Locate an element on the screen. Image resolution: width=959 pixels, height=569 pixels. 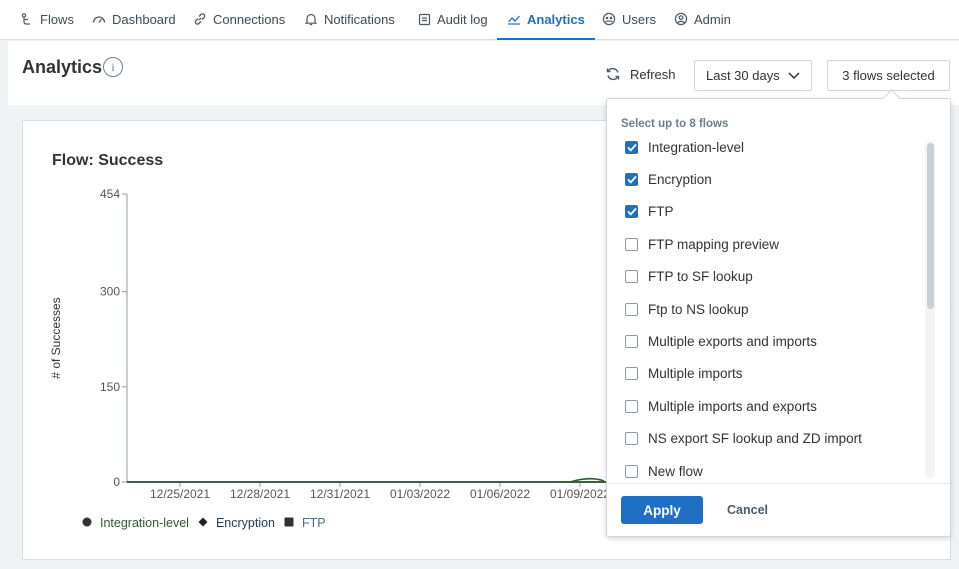
x-tick-label: 01/06/2022 is located at coordinates (500, 494).